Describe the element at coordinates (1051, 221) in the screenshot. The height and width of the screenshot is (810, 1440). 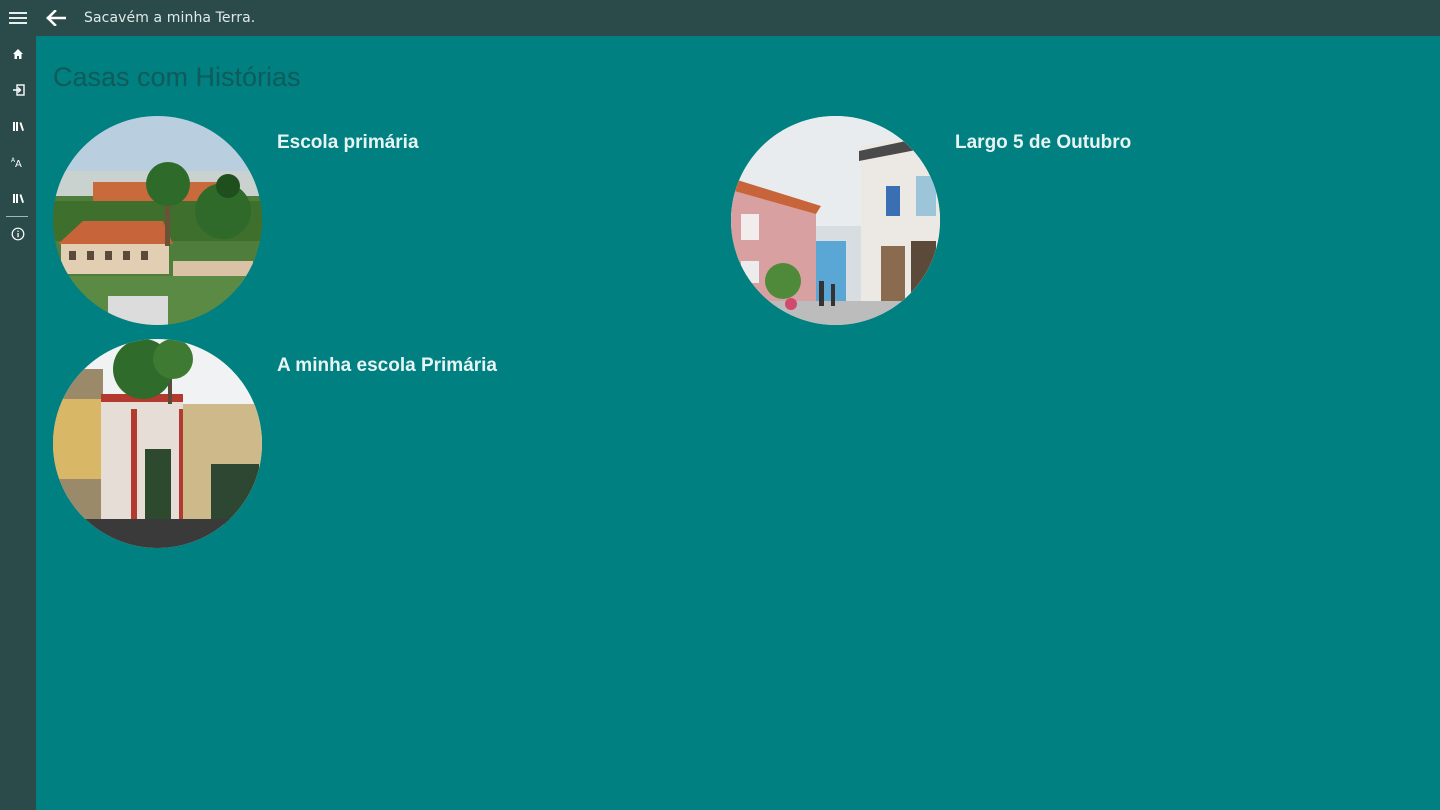
I see `story-card: Largo 5 de Outubro` at that location.